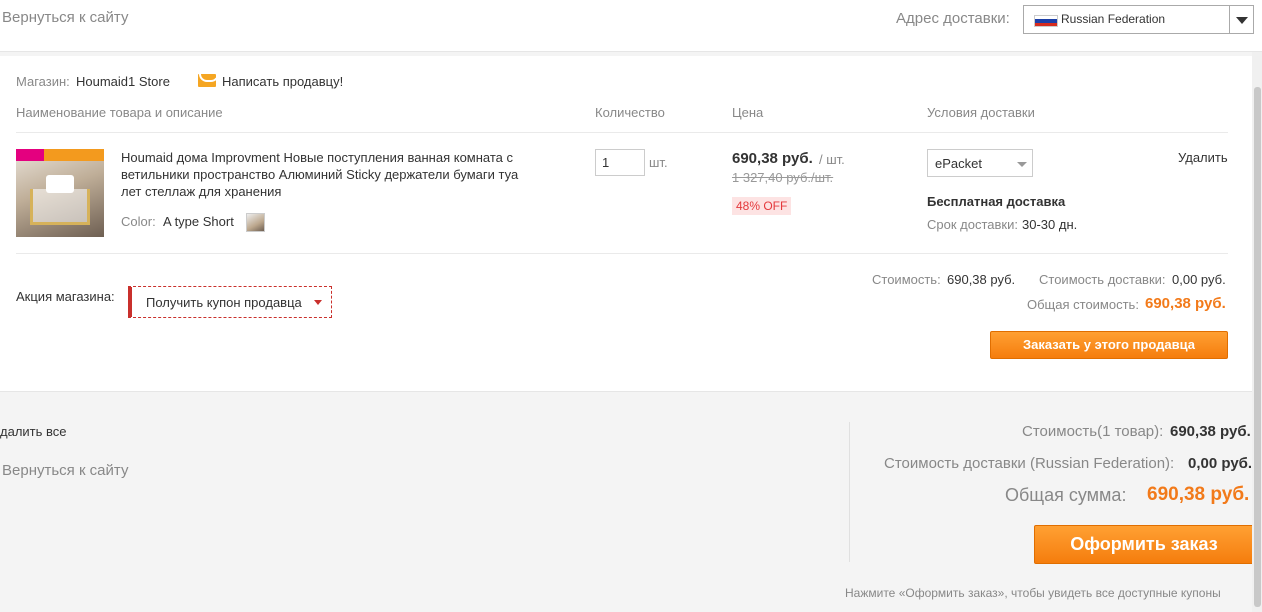 The image size is (1262, 612). I want to click on country-value: Russian Federation, so click(1113, 19).